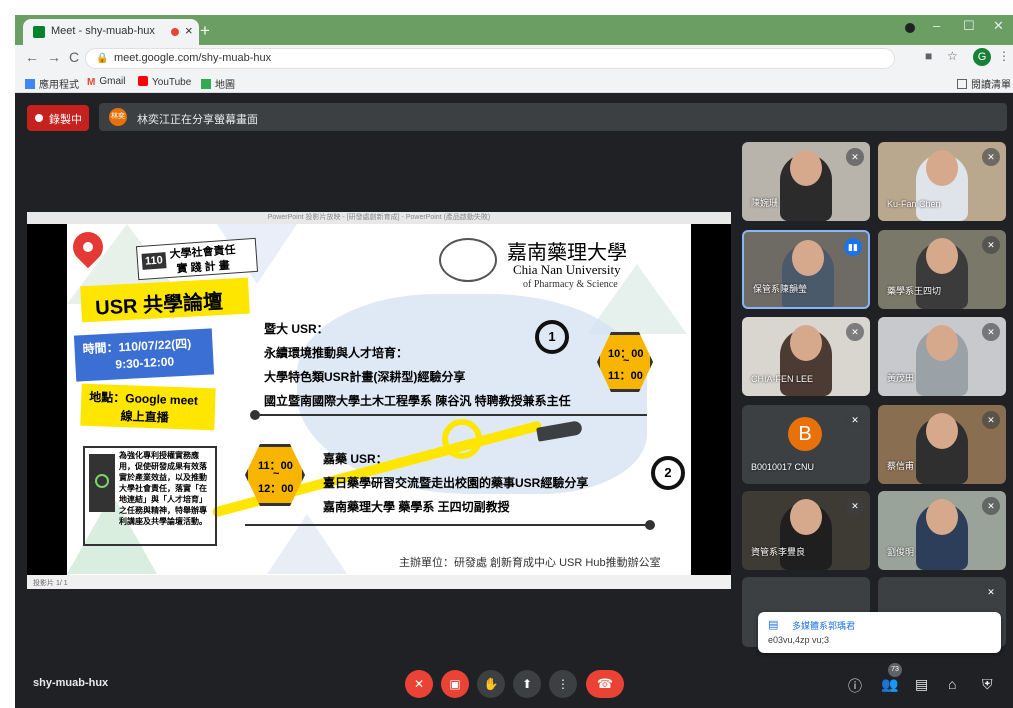  Describe the element at coordinates (416, 507) in the screenshot. I see `talk2-line2: 嘉南藥理大學 藥學系 王四切副教授` at that location.